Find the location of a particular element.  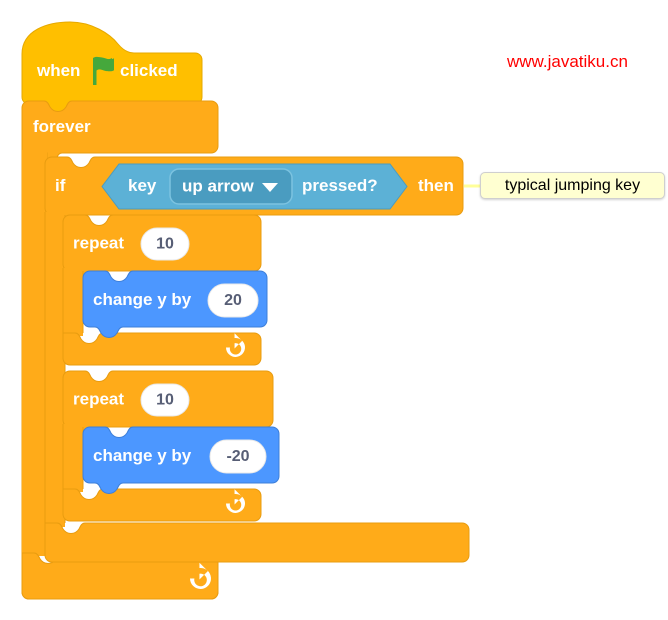

if-then-bottom-bar is located at coordinates (257, 542).